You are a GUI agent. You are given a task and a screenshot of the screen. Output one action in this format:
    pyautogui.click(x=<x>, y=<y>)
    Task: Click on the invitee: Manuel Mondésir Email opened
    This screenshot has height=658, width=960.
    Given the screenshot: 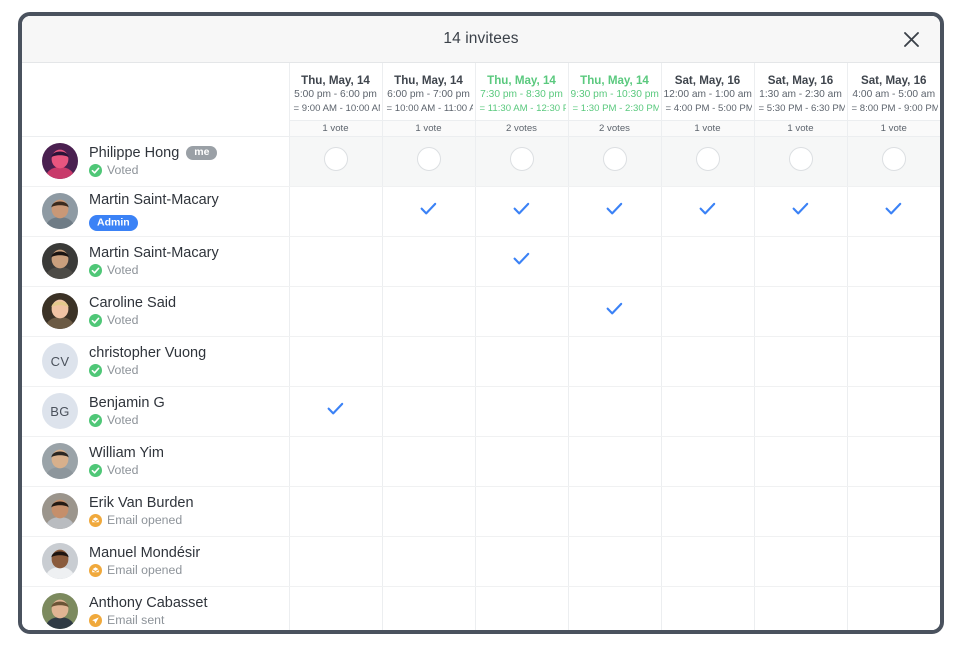 What is the action you would take?
    pyautogui.click(x=165, y=561)
    